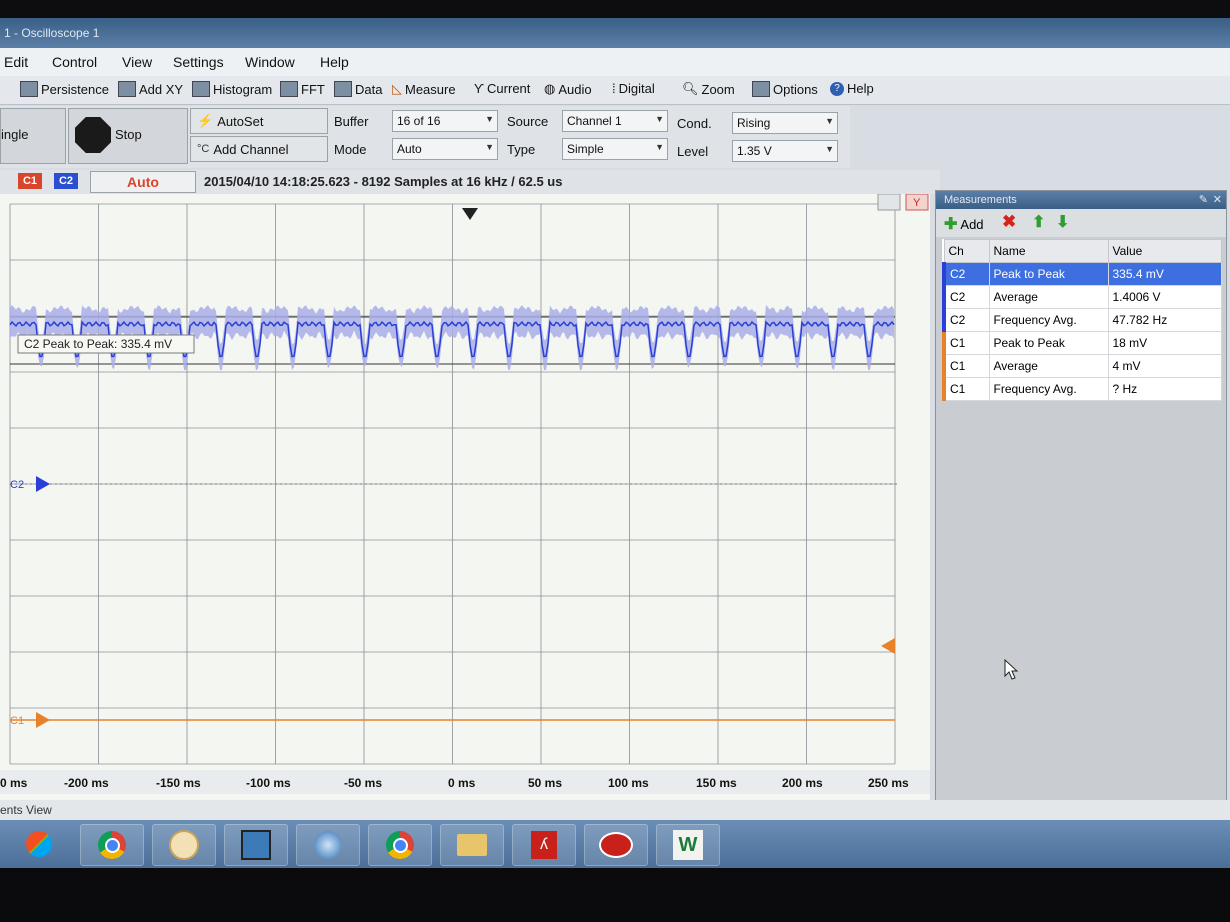  What do you see at coordinates (1082, 366) in the screenshot?
I see `table-row: C1 Average 4 mV` at bounding box center [1082, 366].